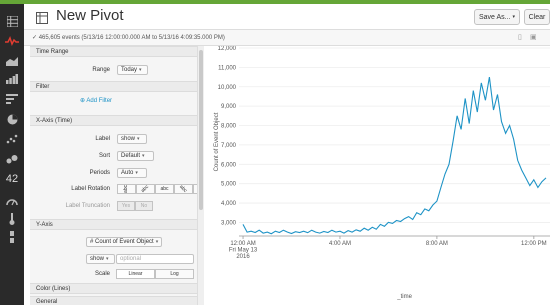  Describe the element at coordinates (229, 146) in the screenshot. I see `y-tick-label: 7,000` at that location.